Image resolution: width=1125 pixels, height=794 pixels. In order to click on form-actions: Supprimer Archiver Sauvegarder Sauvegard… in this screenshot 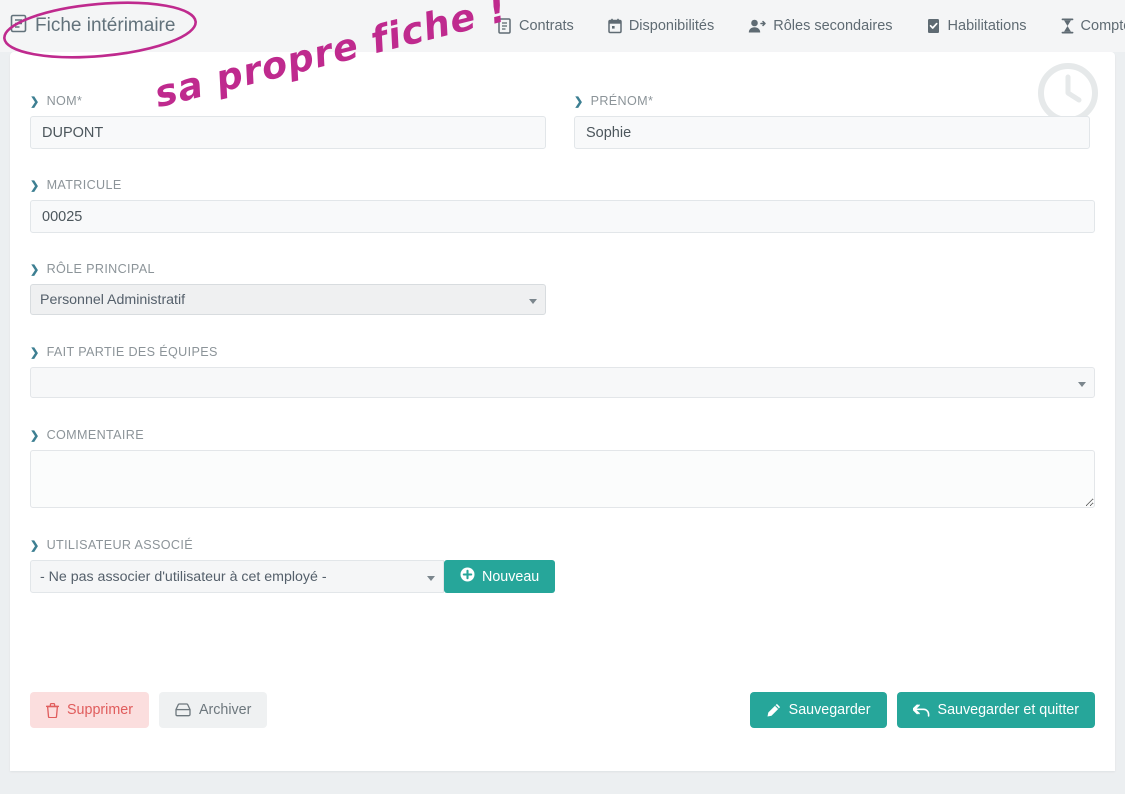, I will do `click(562, 710)`.